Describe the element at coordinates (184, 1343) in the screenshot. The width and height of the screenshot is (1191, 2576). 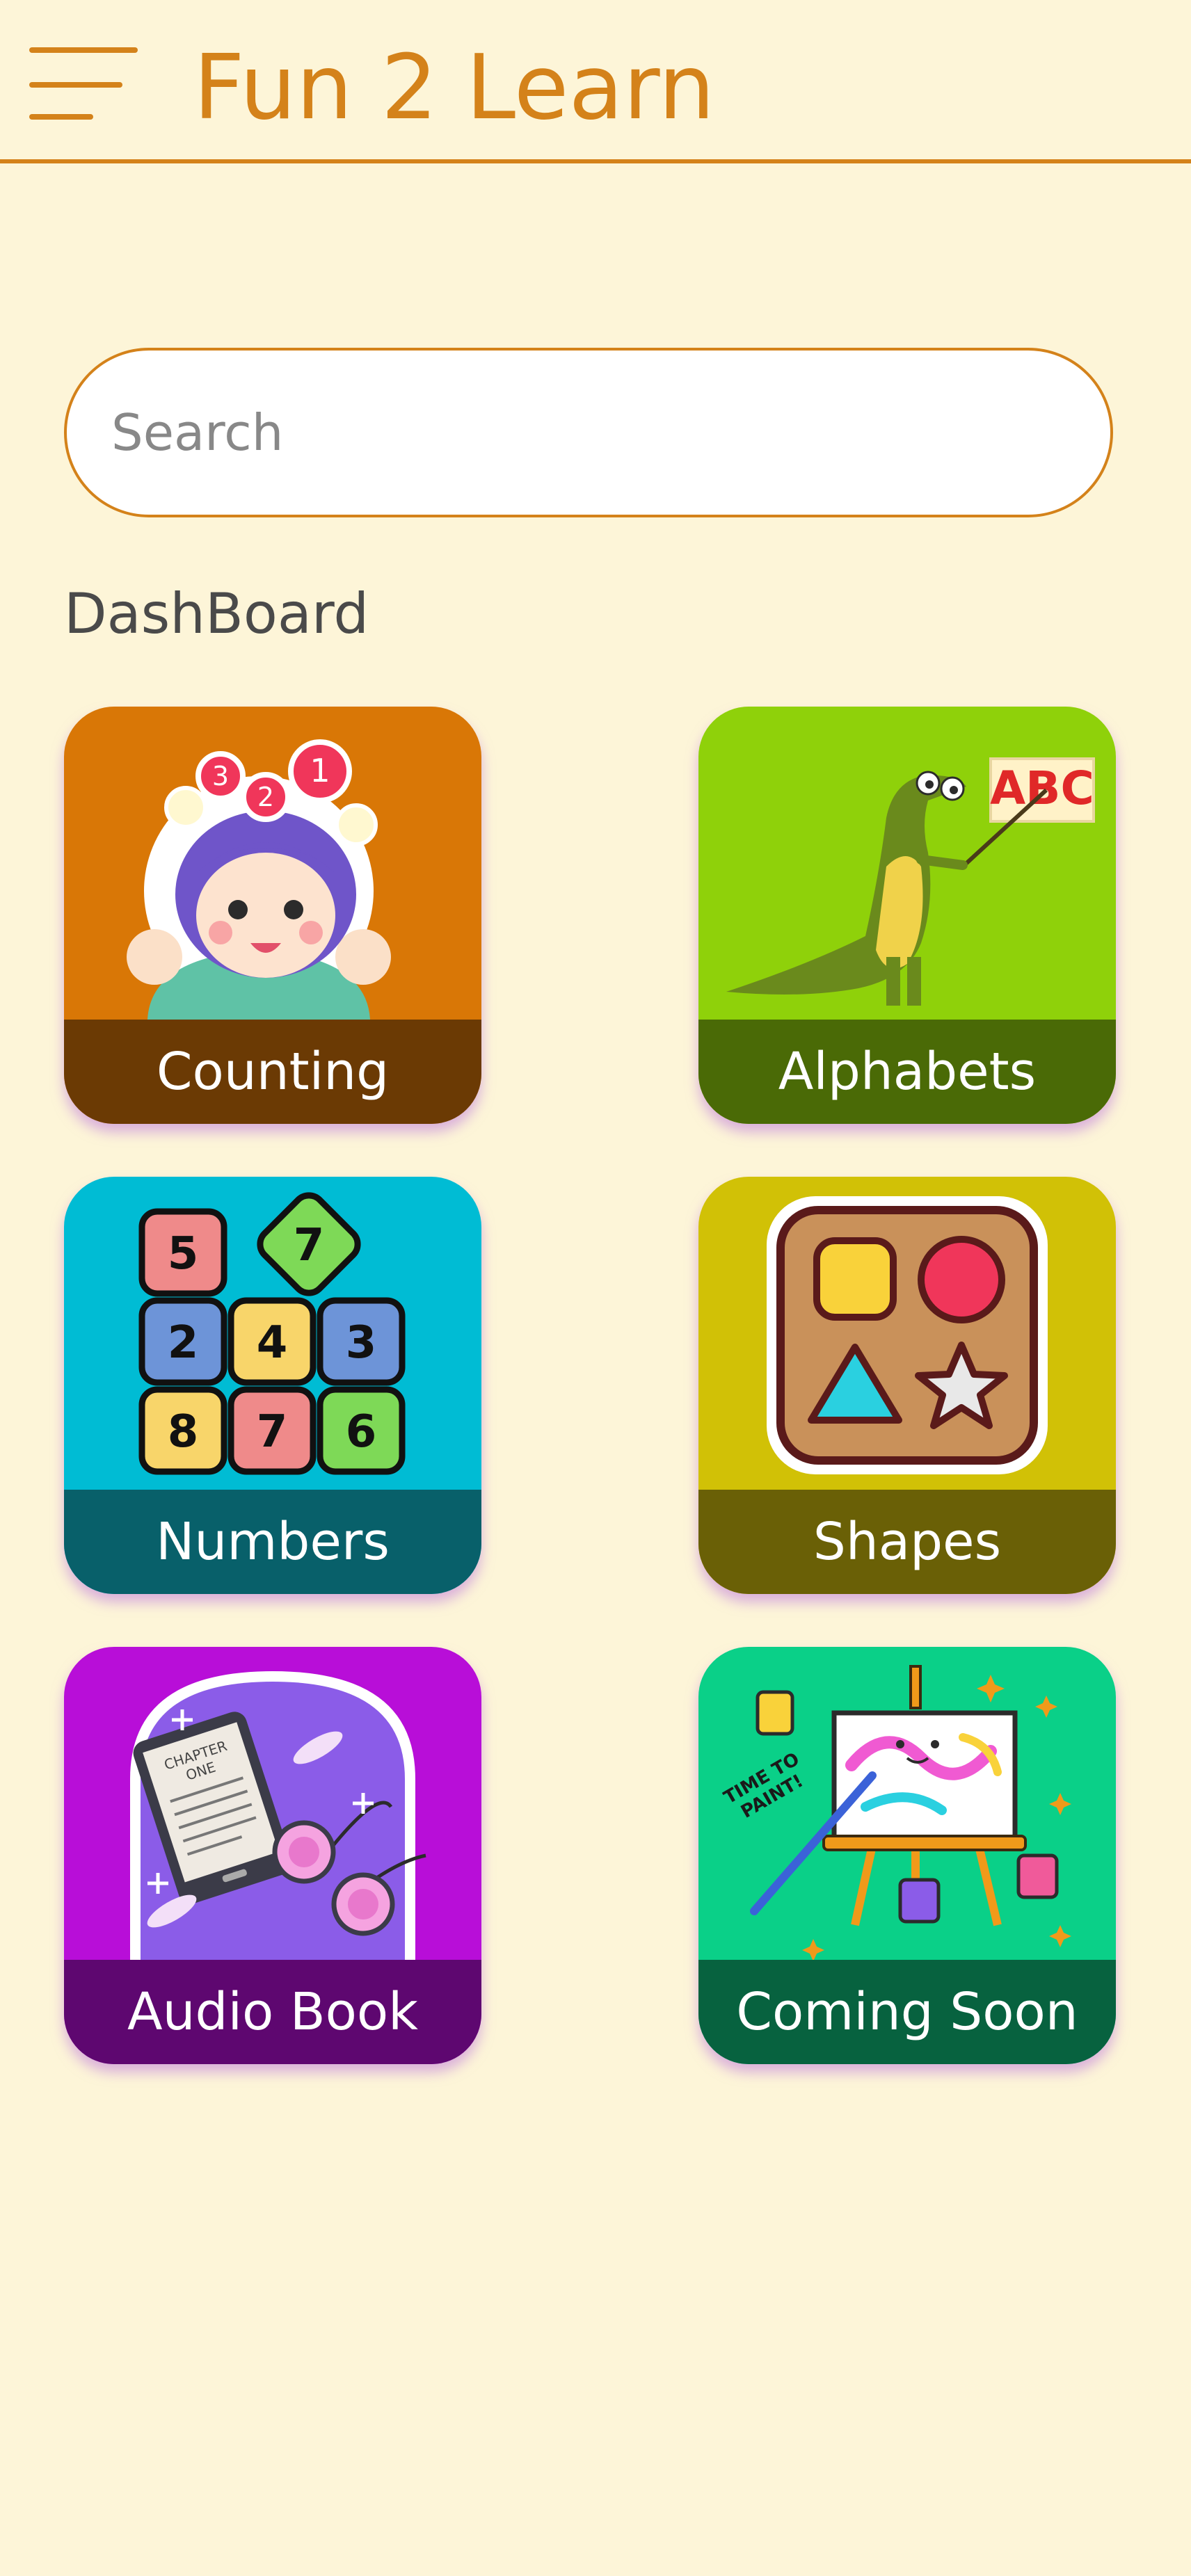
I see `block-number-2: 2` at that location.